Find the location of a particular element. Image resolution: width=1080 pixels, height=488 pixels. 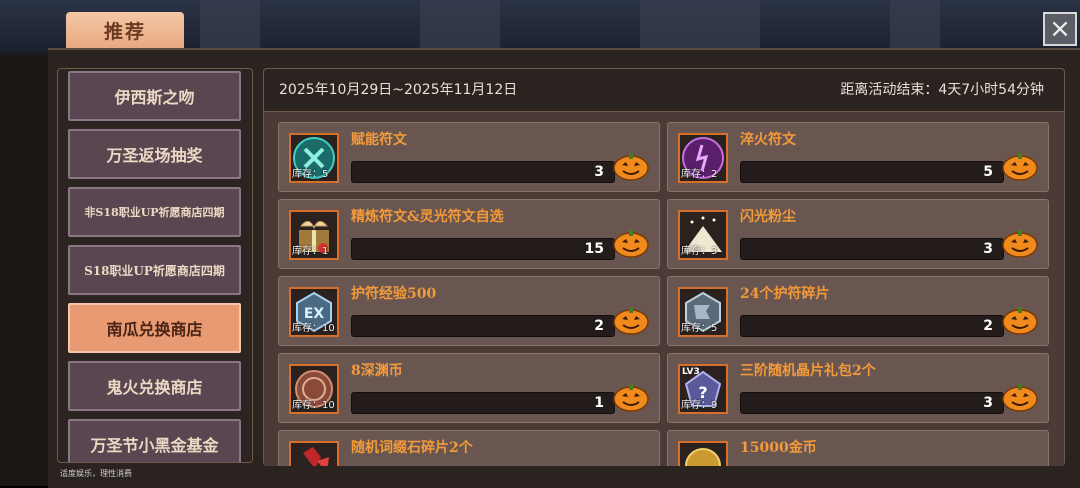

price-bar: 1 is located at coordinates (483, 403).